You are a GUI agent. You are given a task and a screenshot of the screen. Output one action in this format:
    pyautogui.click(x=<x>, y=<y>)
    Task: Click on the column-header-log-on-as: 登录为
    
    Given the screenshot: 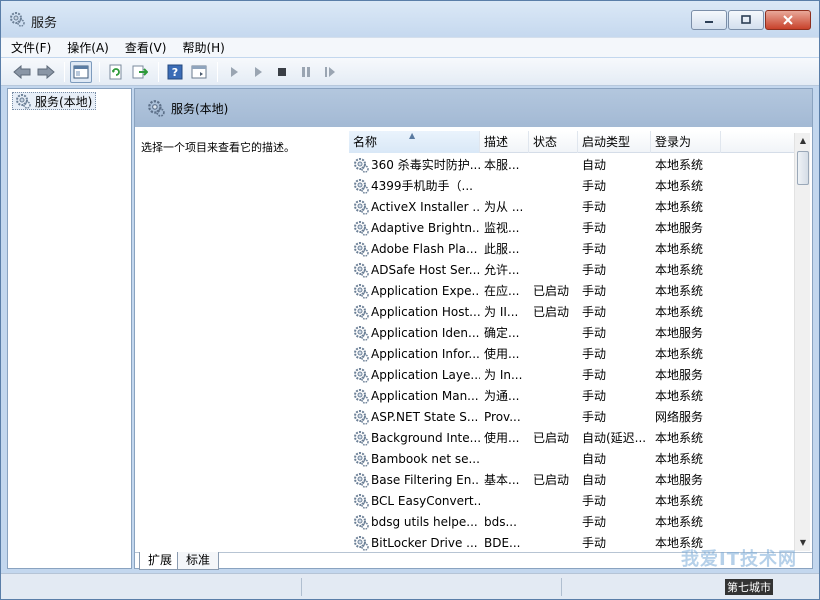 What is the action you would take?
    pyautogui.click(x=686, y=142)
    